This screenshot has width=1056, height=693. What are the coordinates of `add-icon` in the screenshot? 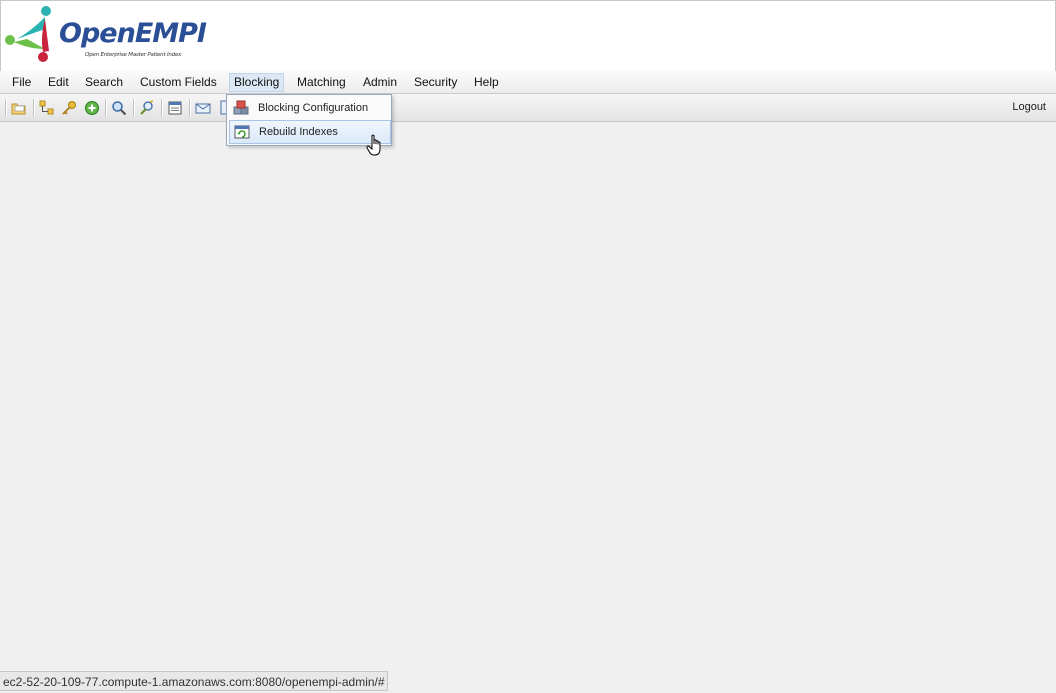 It's located at (92, 108).